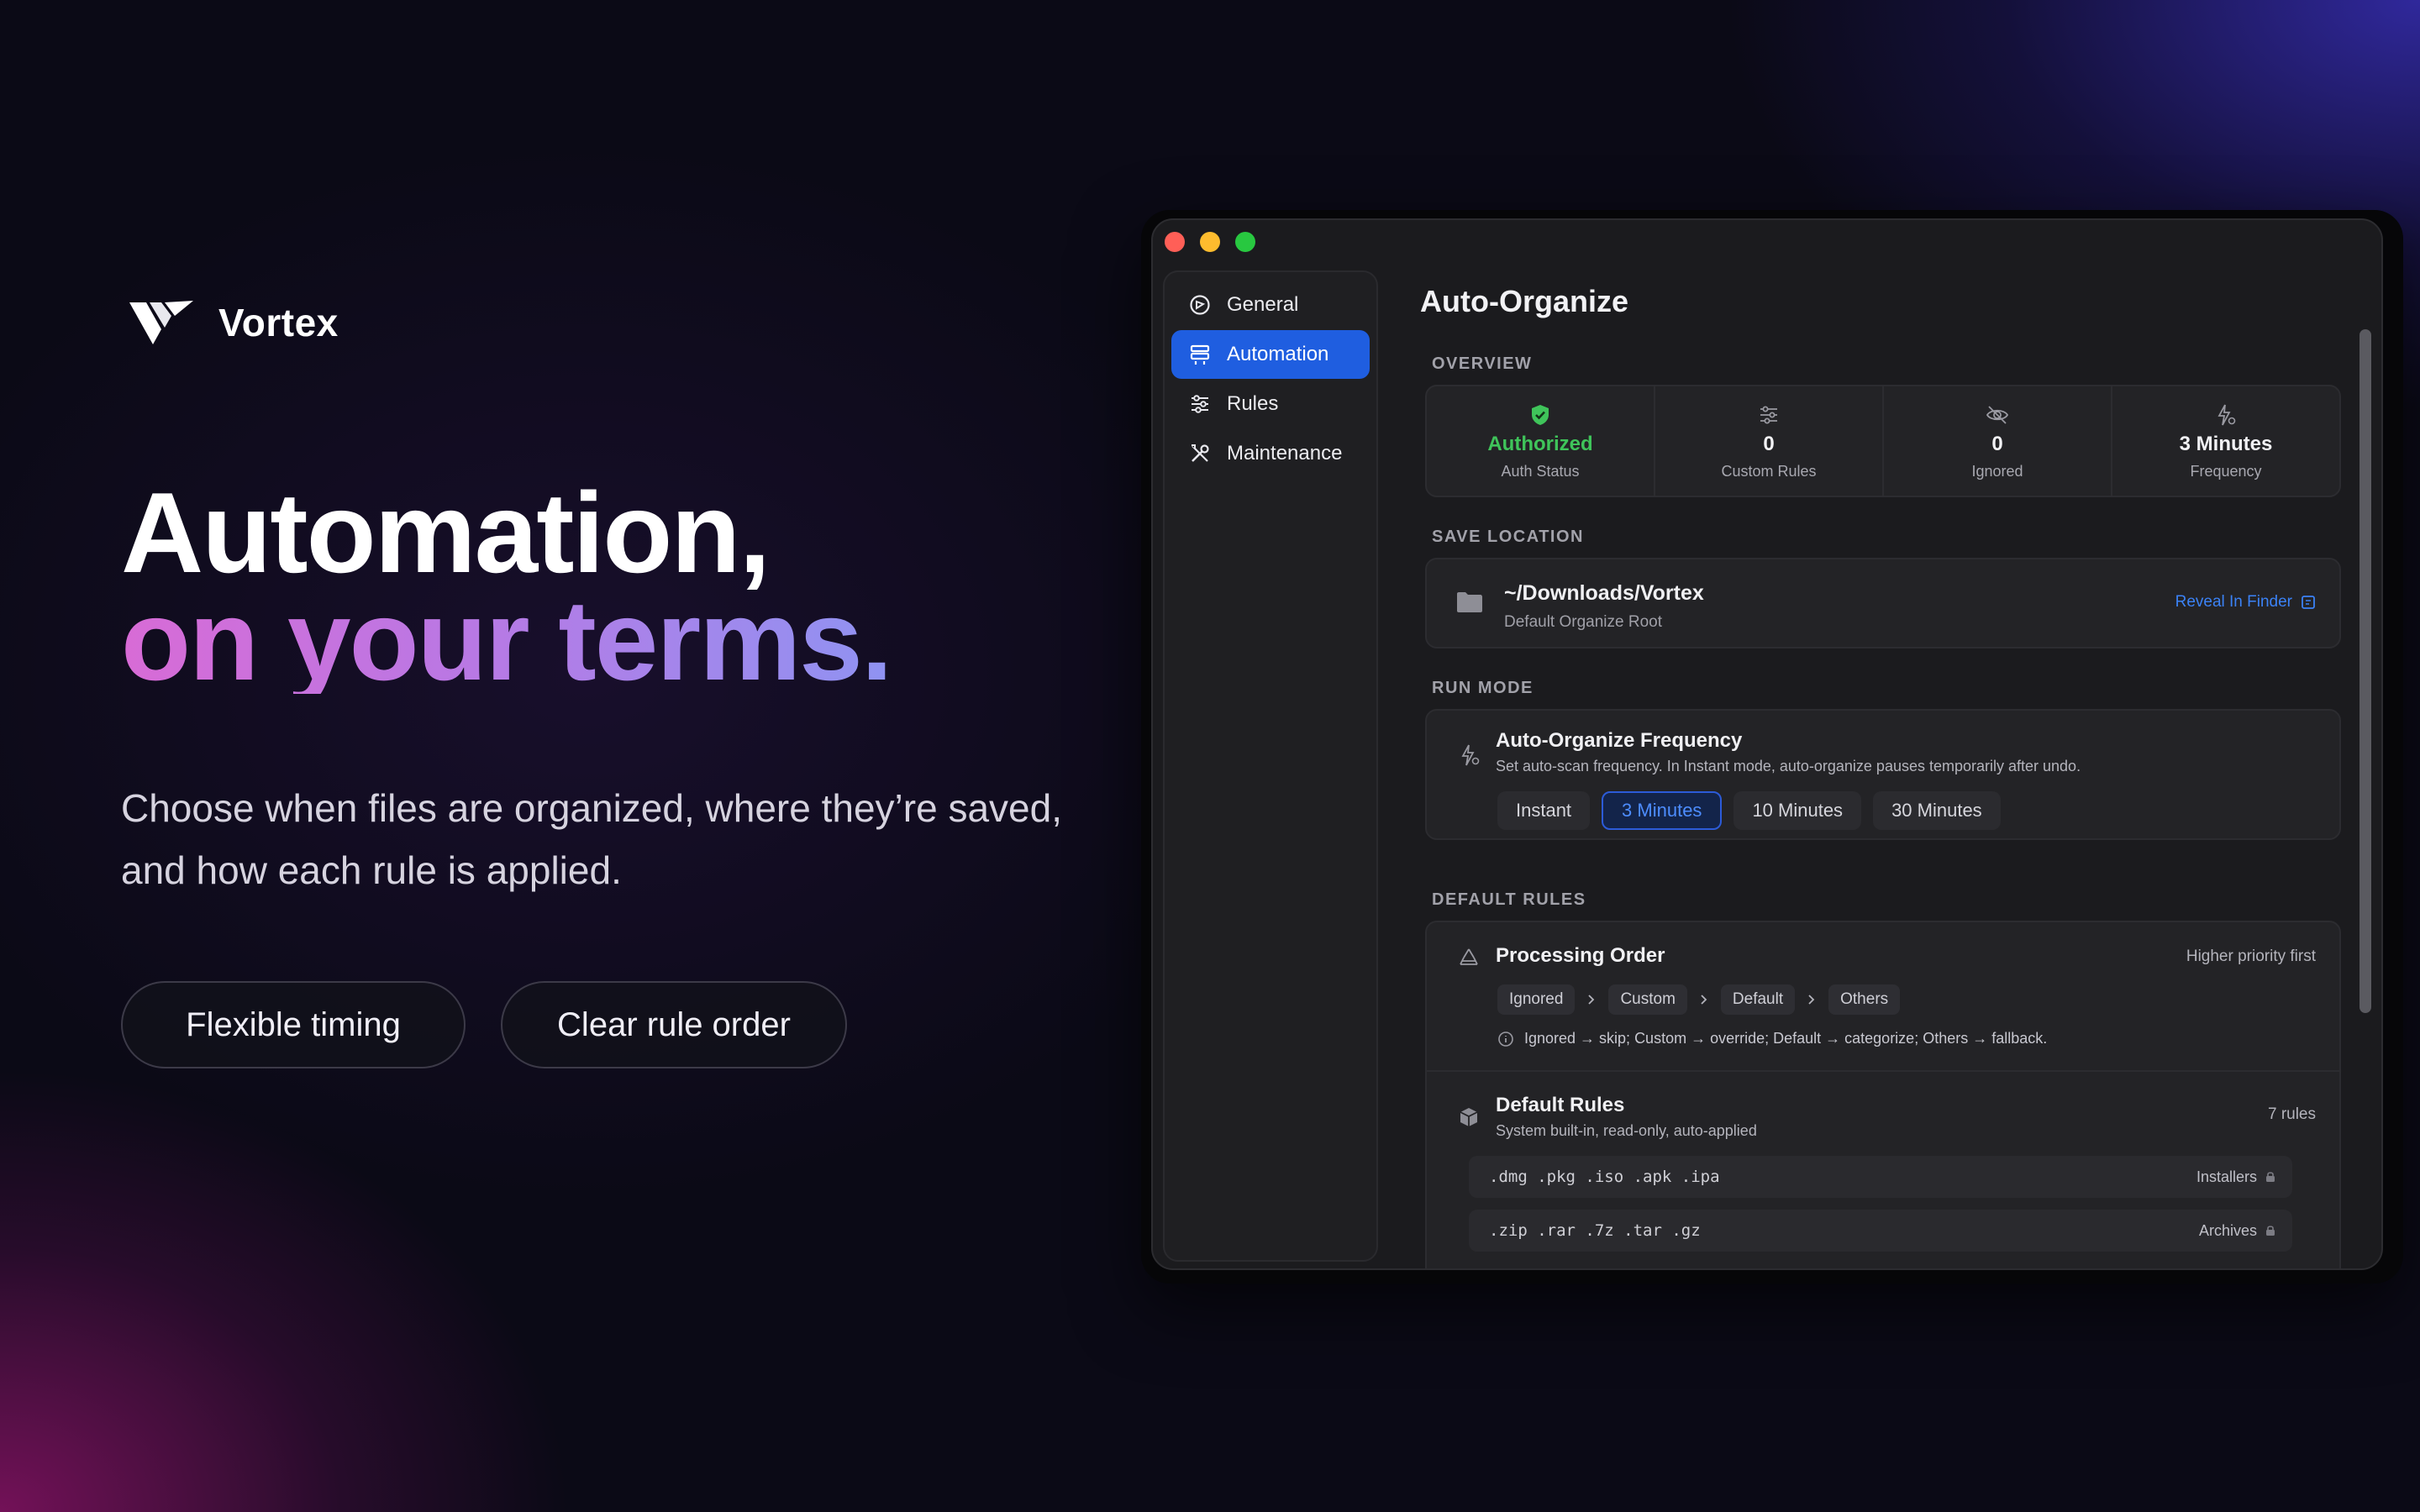 The image size is (2420, 1512). I want to click on default-rules-title: Default Rules, so click(1560, 1105).